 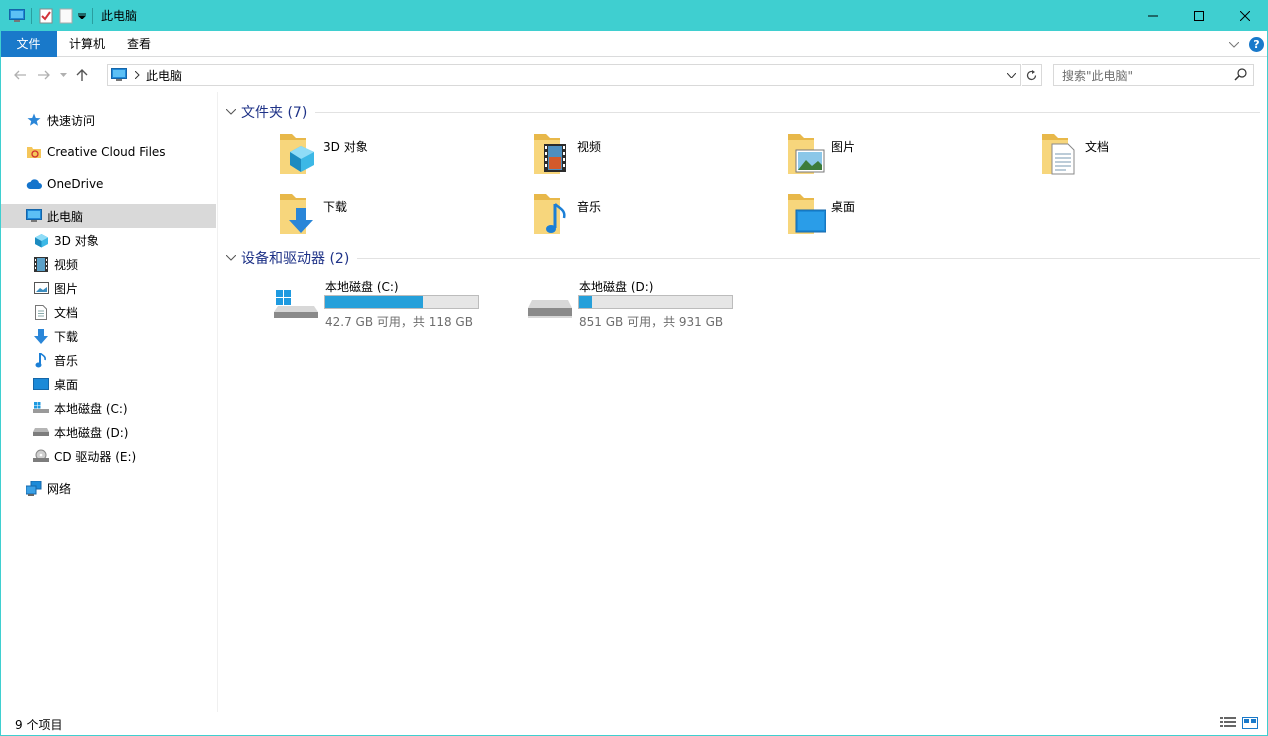 What do you see at coordinates (108, 264) in the screenshot?
I see `nav-item-videos: 视频` at bounding box center [108, 264].